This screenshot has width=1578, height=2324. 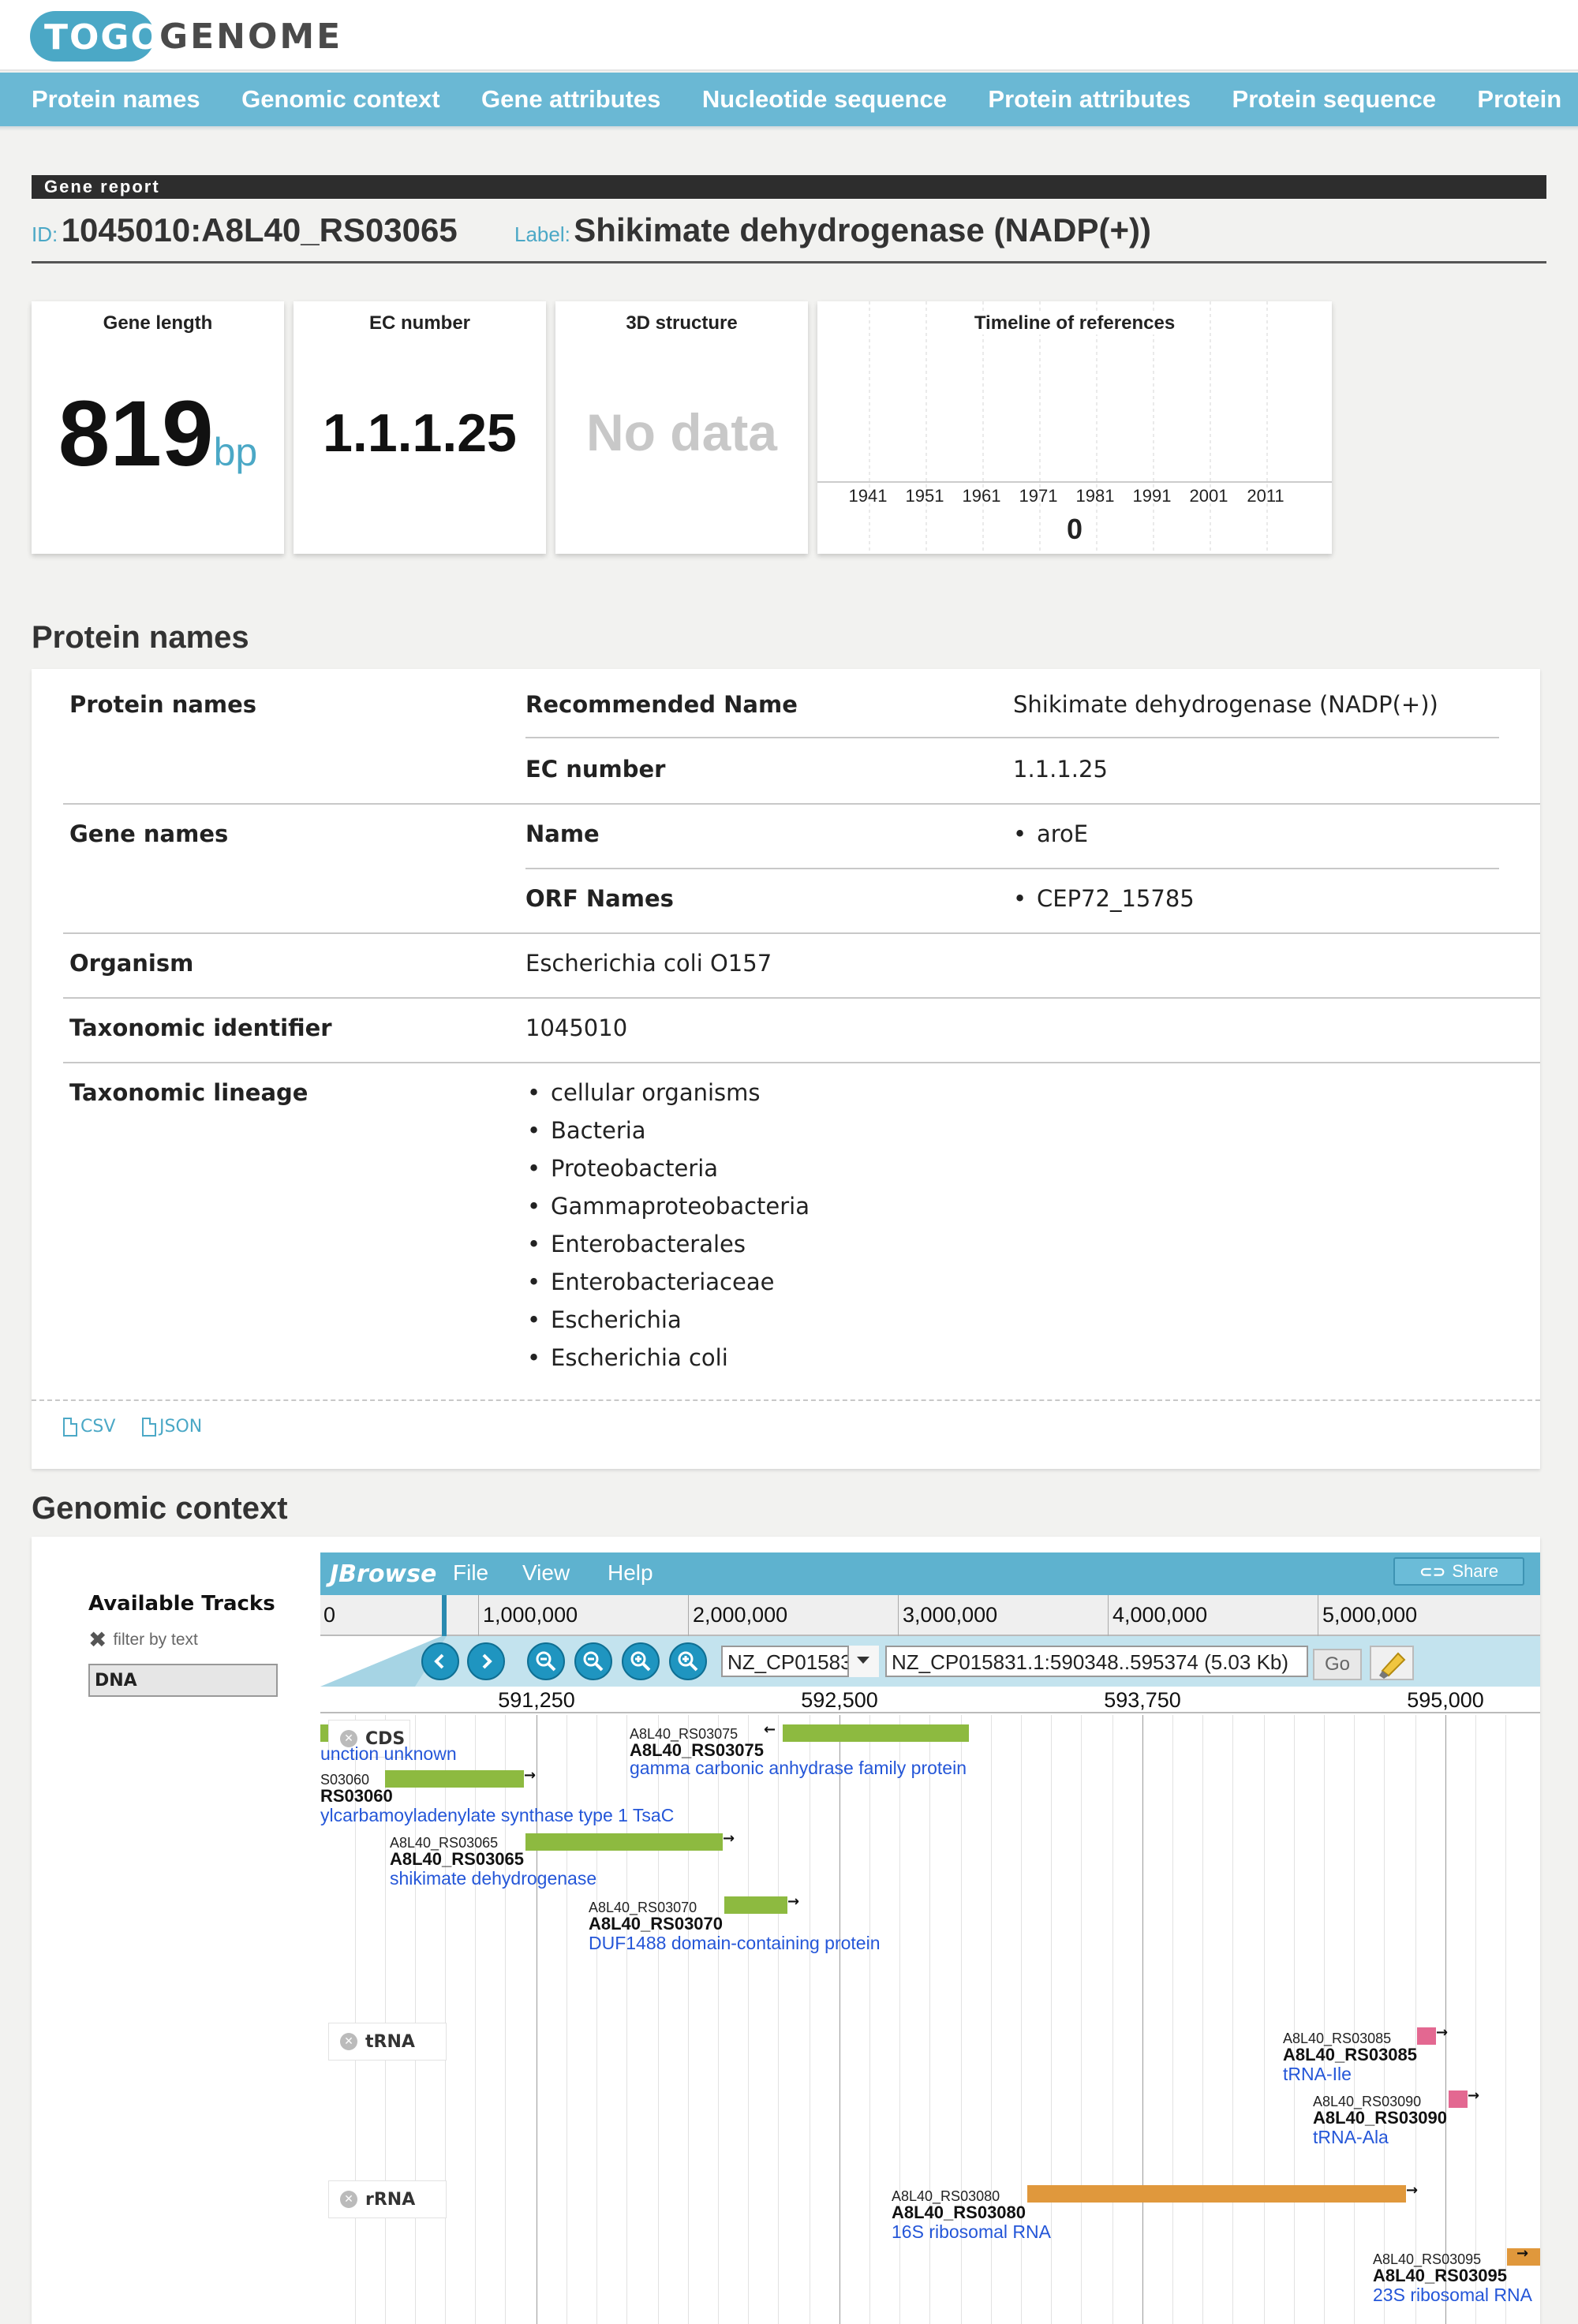 I want to click on zoom-out-more-button, so click(x=546, y=1661).